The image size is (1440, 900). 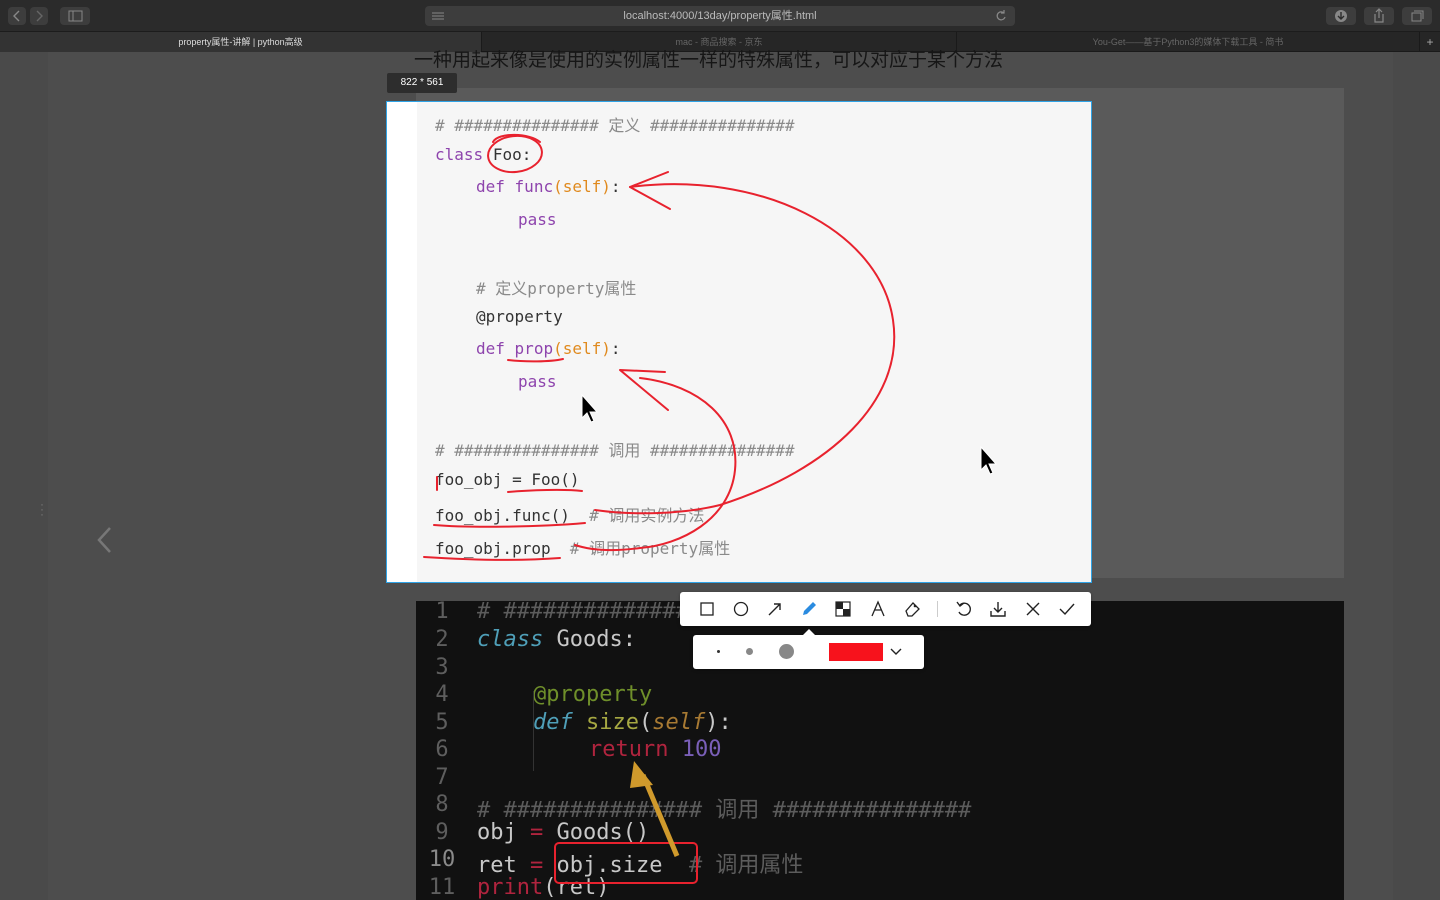 I want to click on arrowhead-prop, so click(x=644, y=390).